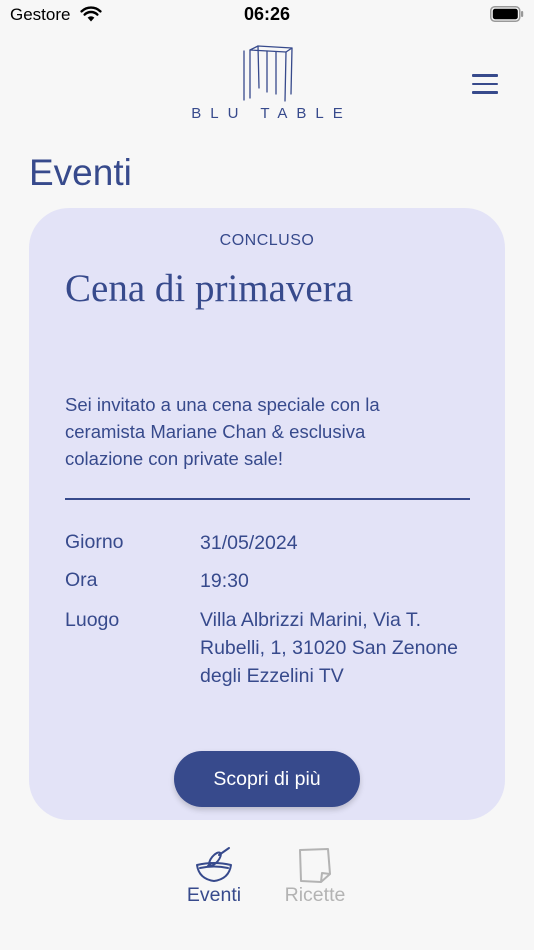 The width and height of the screenshot is (534, 950). What do you see at coordinates (209, 288) in the screenshot?
I see `event-title: Cena di primavera` at bounding box center [209, 288].